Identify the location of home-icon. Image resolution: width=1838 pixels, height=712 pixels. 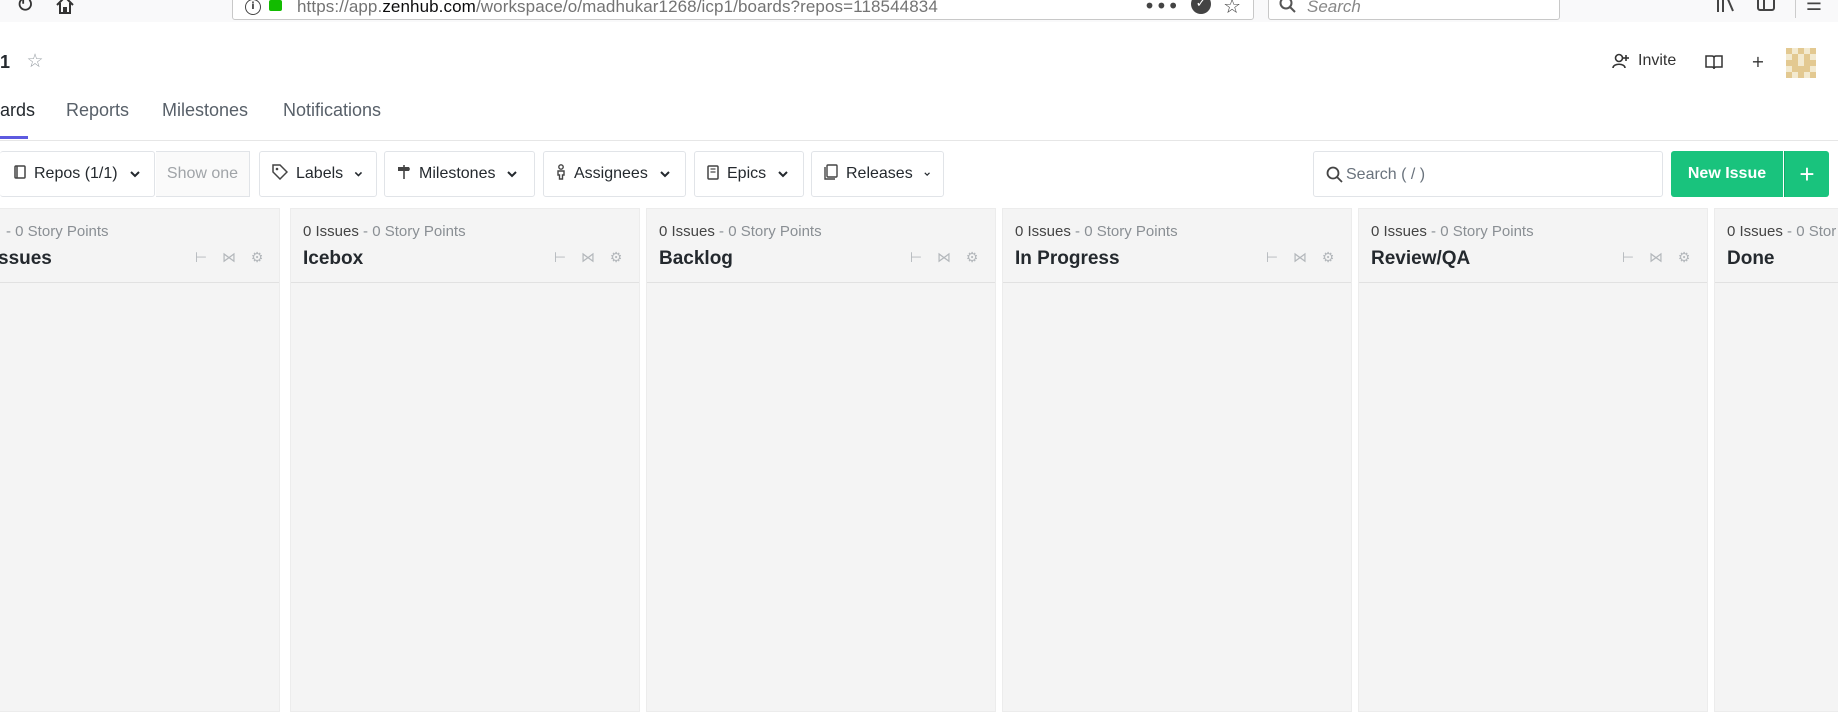
(65, 9).